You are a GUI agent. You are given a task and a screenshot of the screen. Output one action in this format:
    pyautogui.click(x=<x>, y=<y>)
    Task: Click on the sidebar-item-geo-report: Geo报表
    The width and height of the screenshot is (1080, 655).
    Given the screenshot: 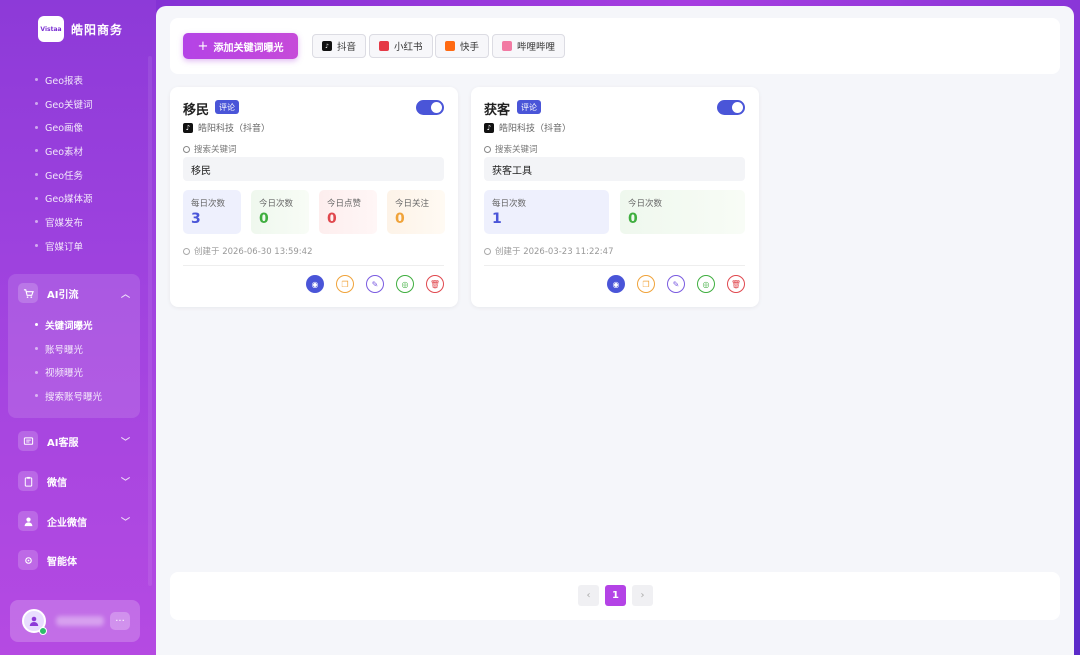 What is the action you would take?
    pyautogui.click(x=78, y=80)
    